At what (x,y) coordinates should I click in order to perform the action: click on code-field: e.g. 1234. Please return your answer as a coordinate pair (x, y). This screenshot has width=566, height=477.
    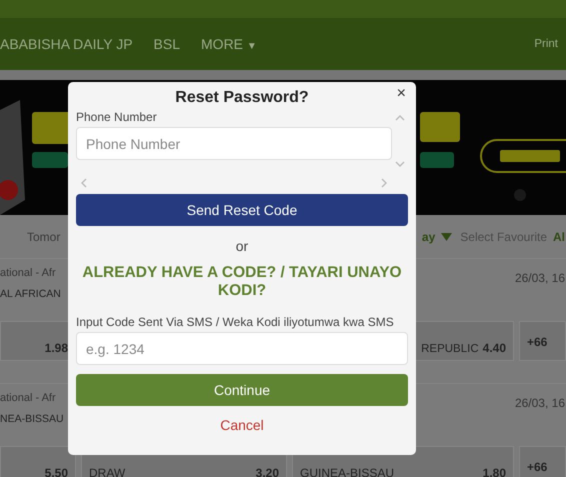
    Looking at the image, I should click on (242, 348).